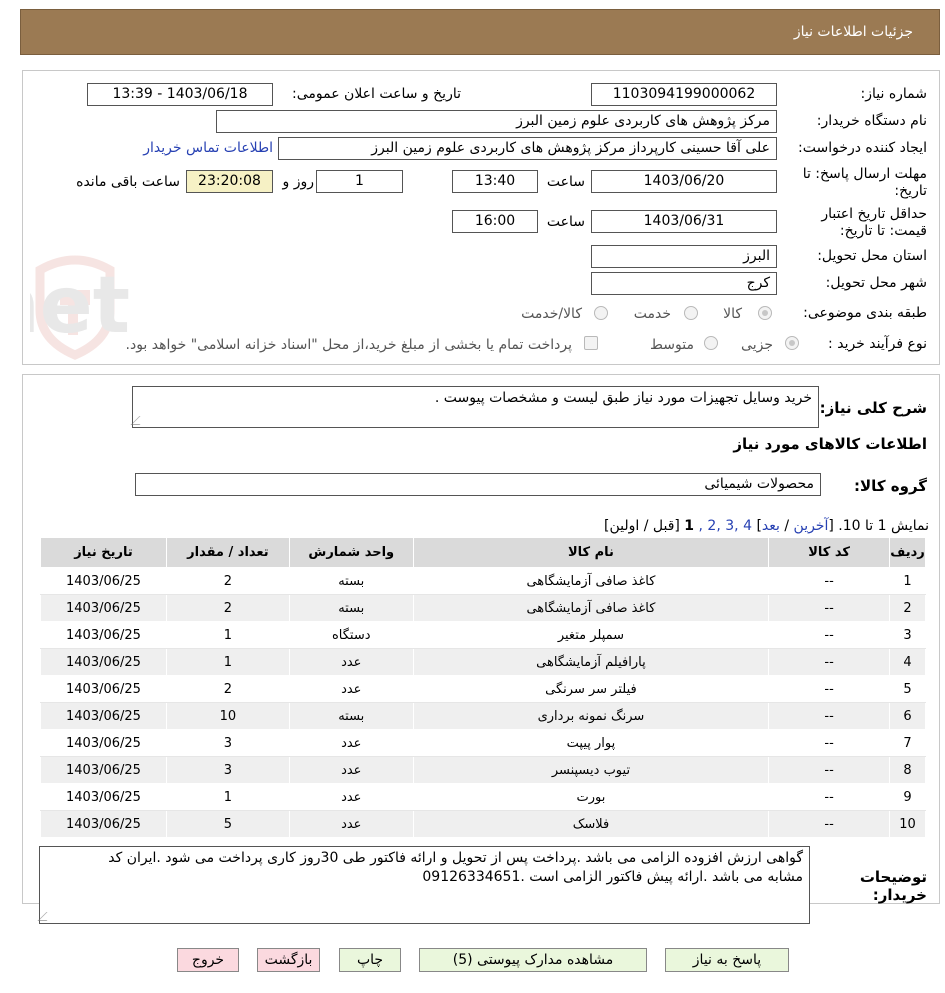 The image size is (945, 993). Describe the element at coordinates (765, 313) in the screenshot. I see `category-goods-radio` at that location.